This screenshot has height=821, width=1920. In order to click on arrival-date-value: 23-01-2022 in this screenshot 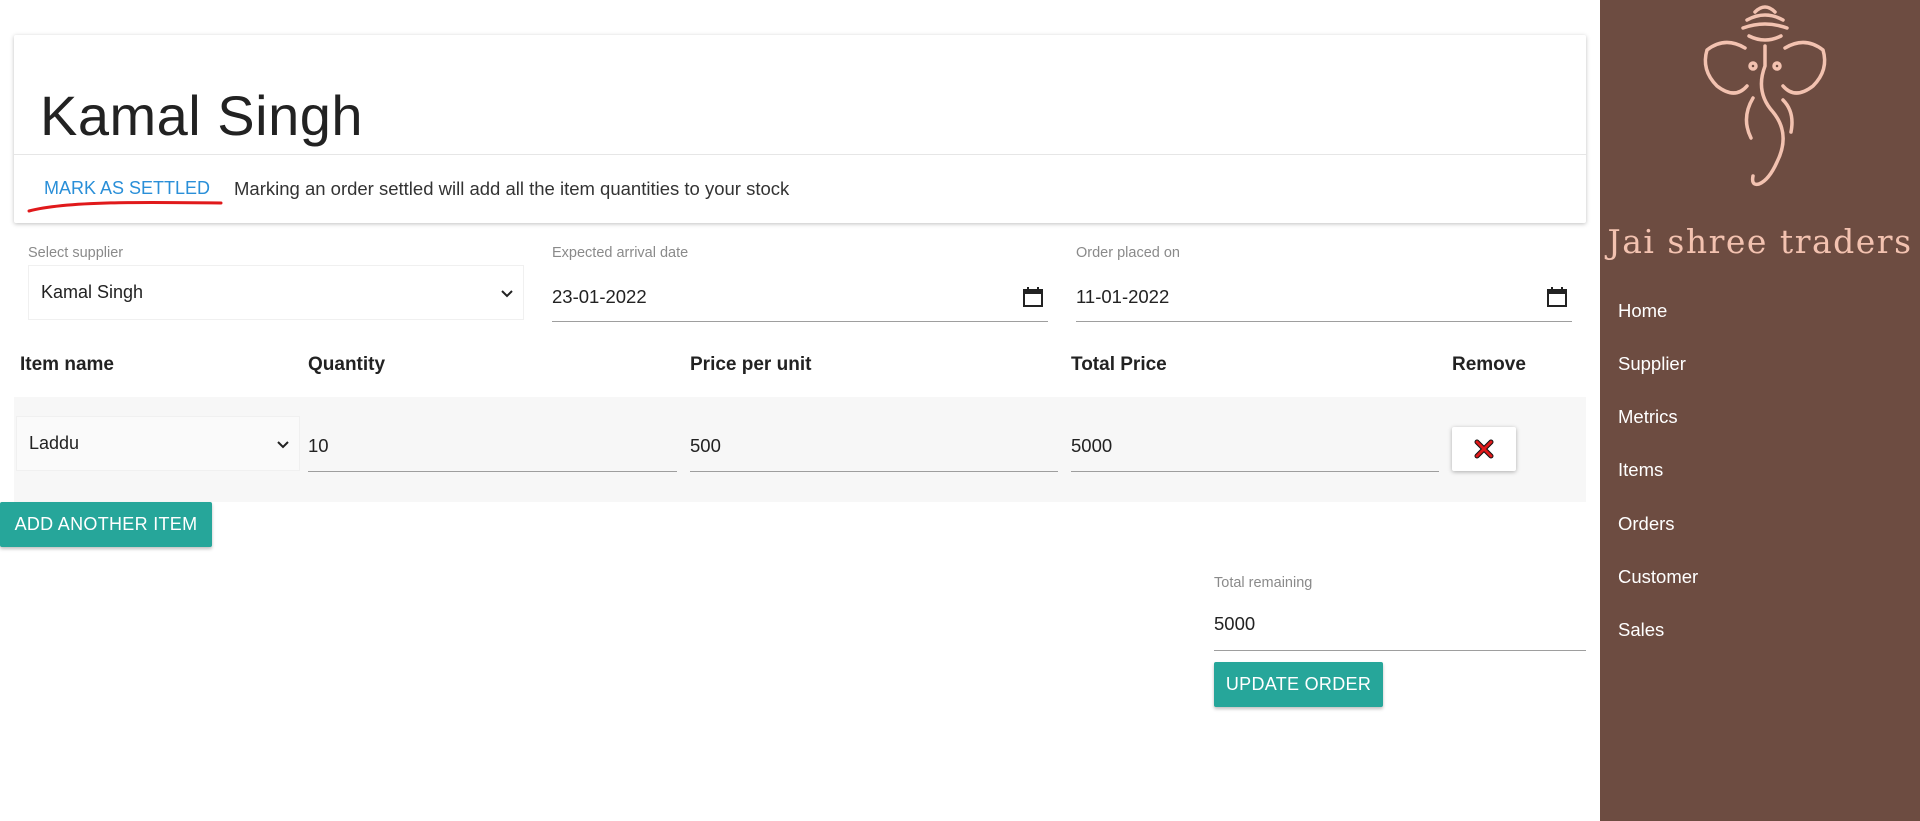, I will do `click(599, 296)`.